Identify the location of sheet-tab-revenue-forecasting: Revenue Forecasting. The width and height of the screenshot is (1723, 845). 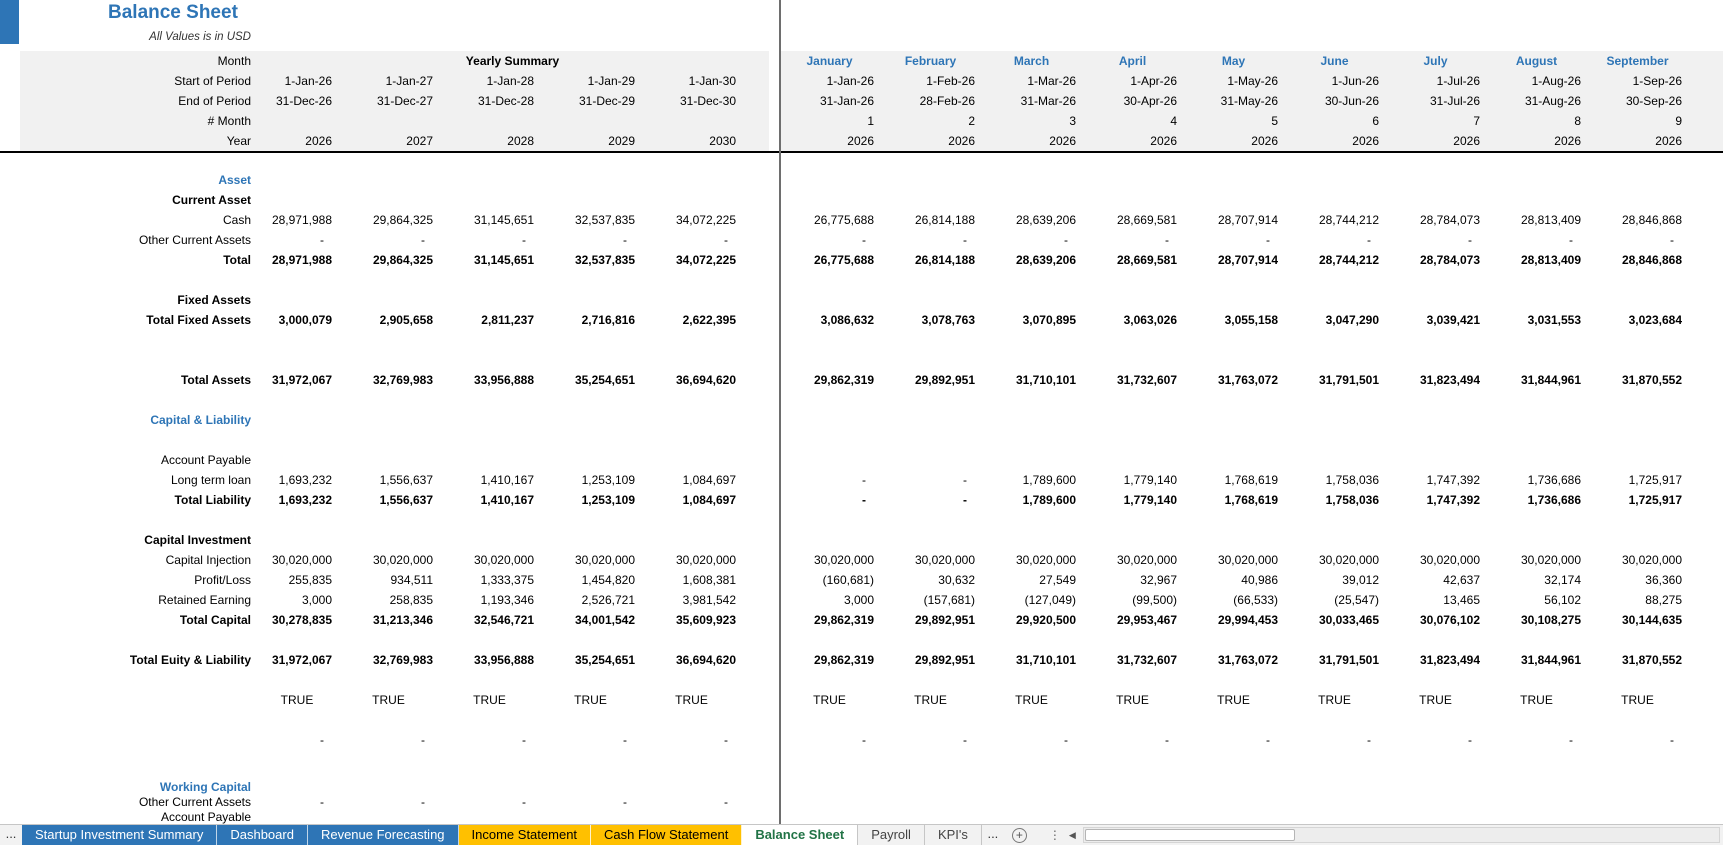
(383, 835).